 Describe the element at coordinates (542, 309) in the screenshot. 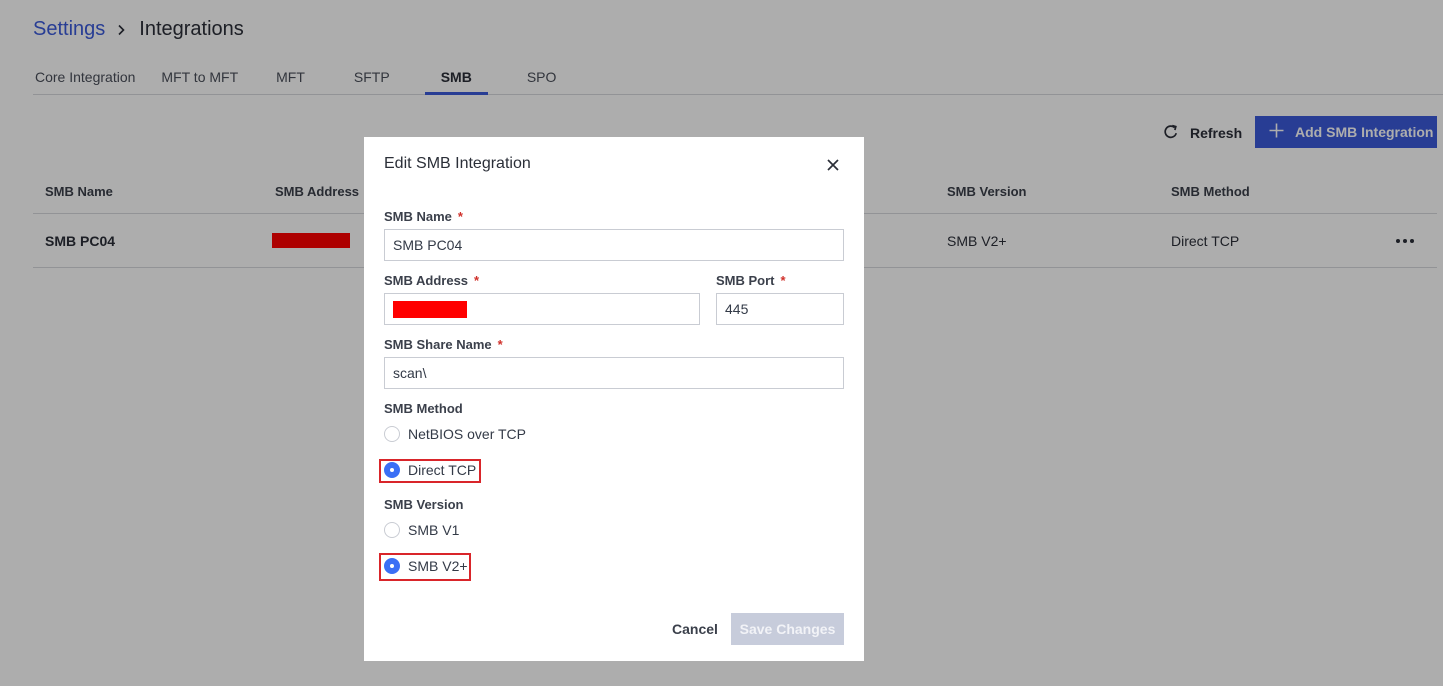

I see `smb-address-input` at that location.